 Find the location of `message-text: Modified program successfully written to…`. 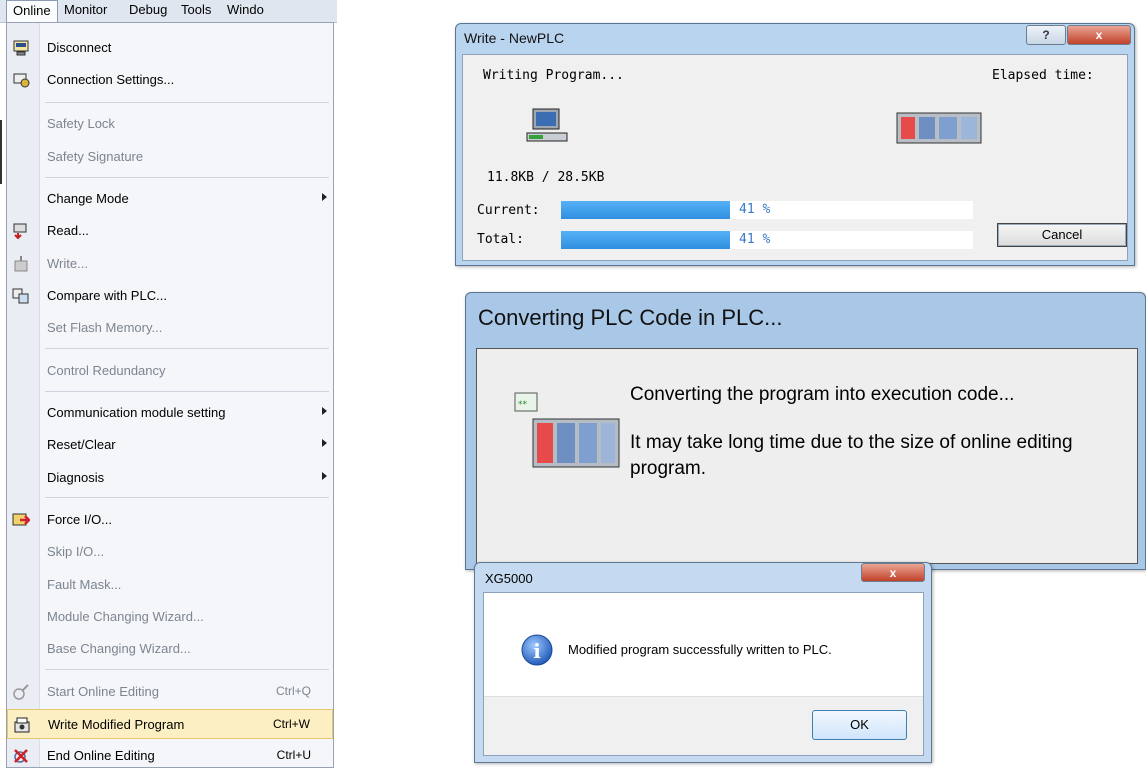

message-text: Modified program successfully written to… is located at coordinates (700, 649).